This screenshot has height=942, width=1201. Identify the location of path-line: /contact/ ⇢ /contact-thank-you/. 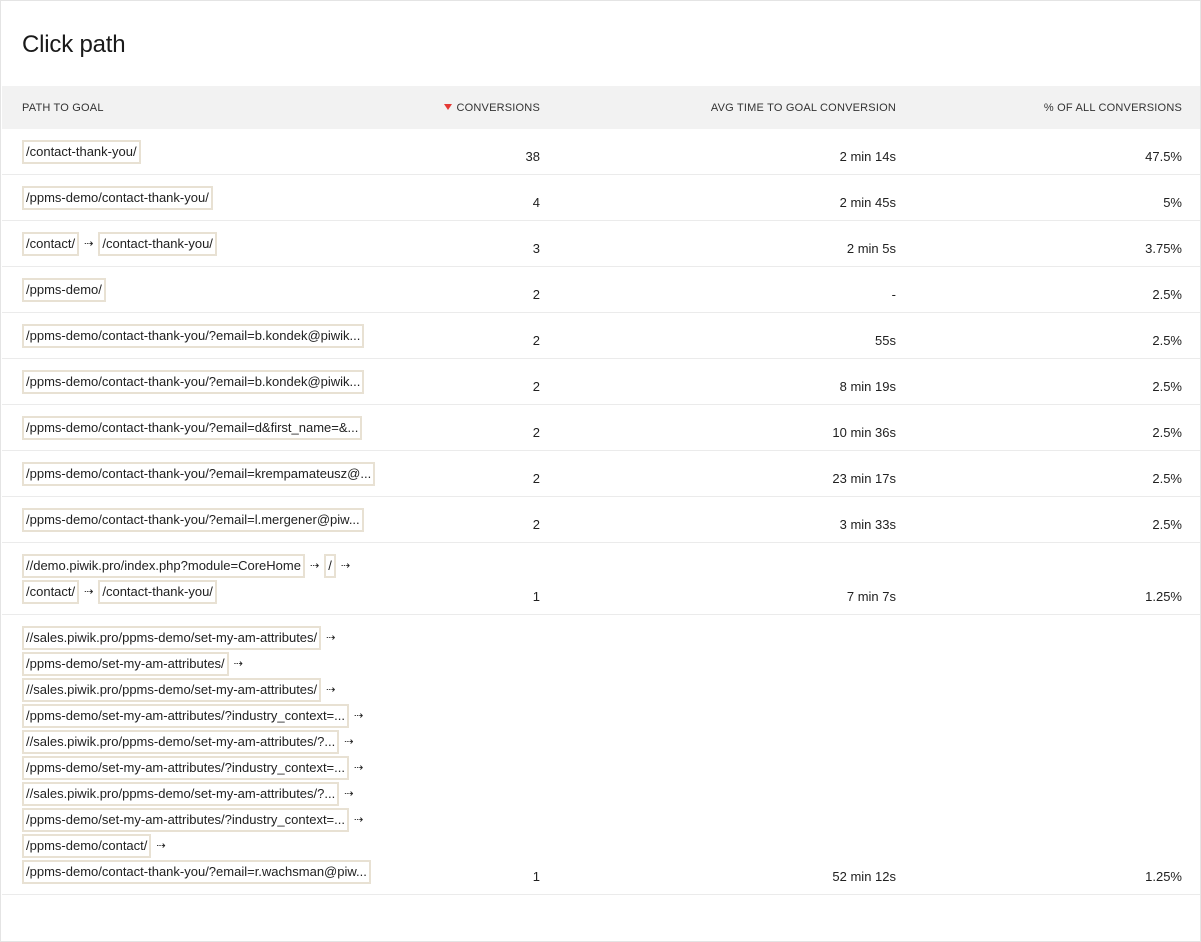
(212, 245).